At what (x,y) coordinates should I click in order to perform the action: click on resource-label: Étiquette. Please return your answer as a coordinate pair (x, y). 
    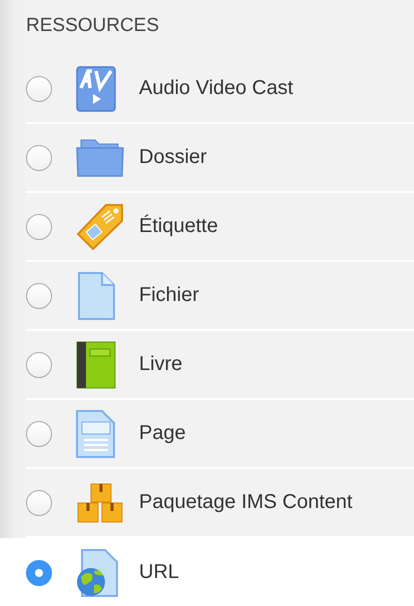
    Looking at the image, I should click on (178, 226).